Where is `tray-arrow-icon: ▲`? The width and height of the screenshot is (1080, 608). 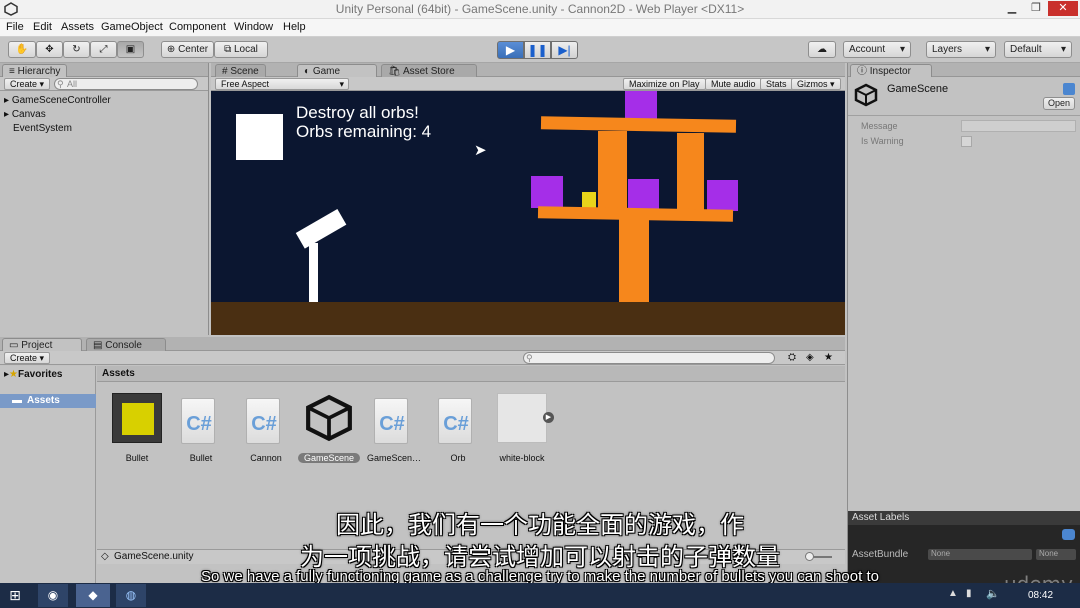 tray-arrow-icon: ▲ is located at coordinates (953, 593).